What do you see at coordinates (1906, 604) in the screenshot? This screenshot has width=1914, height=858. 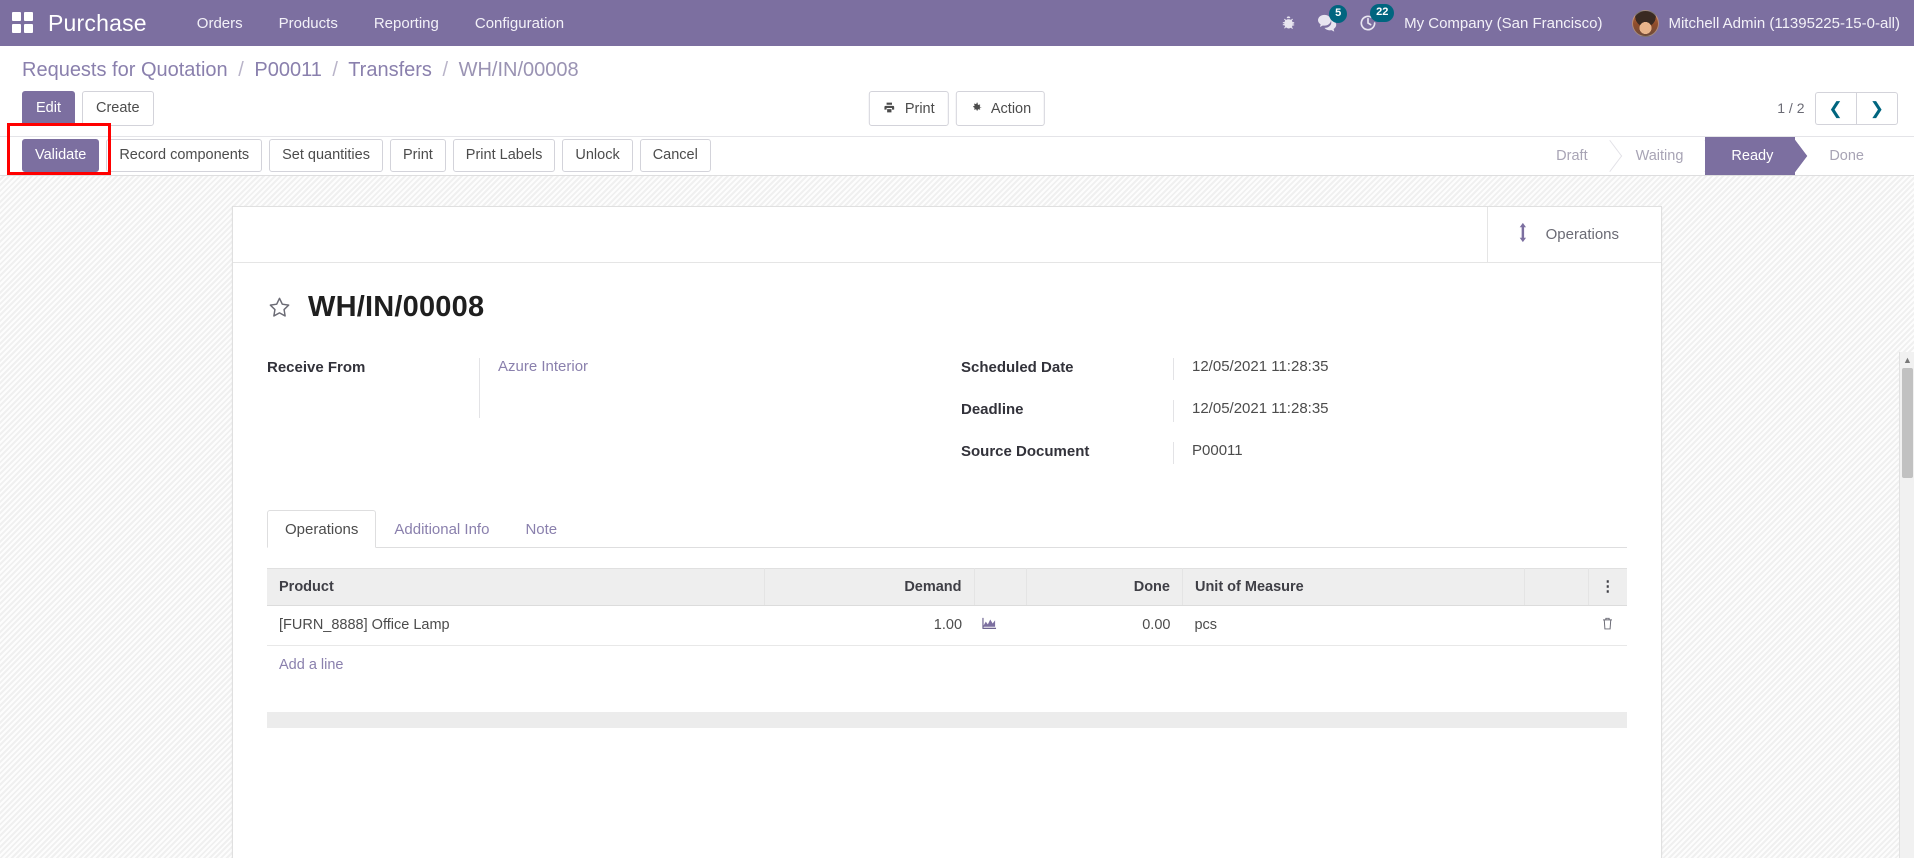 I see `vertical-scrollbar: ▲` at bounding box center [1906, 604].